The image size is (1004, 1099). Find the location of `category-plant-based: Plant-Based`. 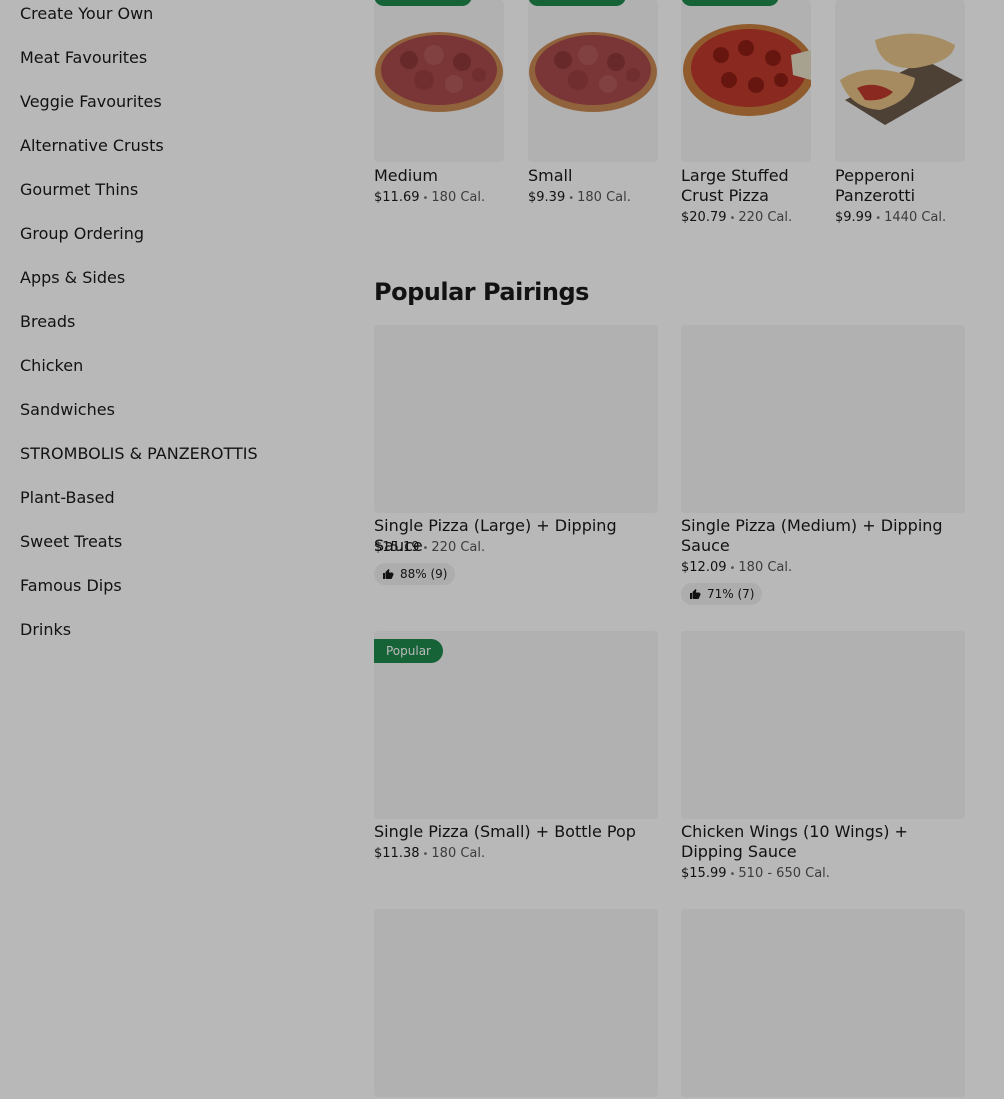

category-plant-based: Plant-Based is located at coordinates (67, 498).